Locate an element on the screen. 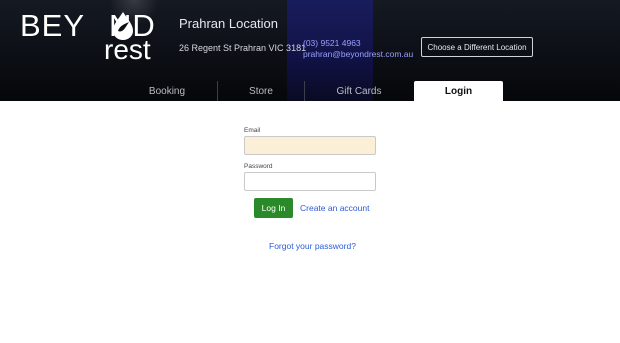 The width and height of the screenshot is (620, 343). tab-gift-cards: Gift Cards is located at coordinates (359, 91).